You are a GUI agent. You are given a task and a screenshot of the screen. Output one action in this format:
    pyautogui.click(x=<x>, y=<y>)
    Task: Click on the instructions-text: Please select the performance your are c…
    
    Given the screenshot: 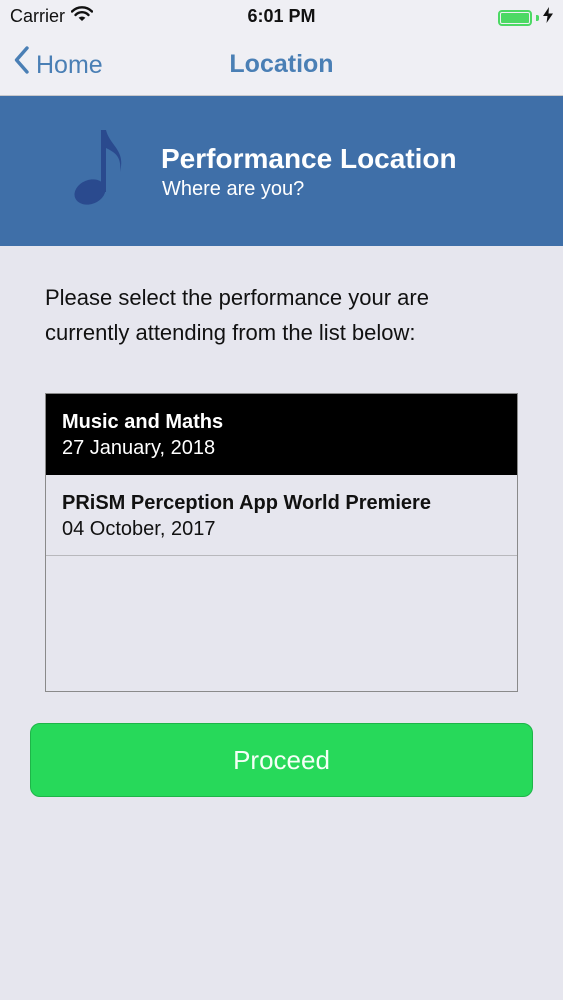 What is the action you would take?
    pyautogui.click(x=237, y=315)
    